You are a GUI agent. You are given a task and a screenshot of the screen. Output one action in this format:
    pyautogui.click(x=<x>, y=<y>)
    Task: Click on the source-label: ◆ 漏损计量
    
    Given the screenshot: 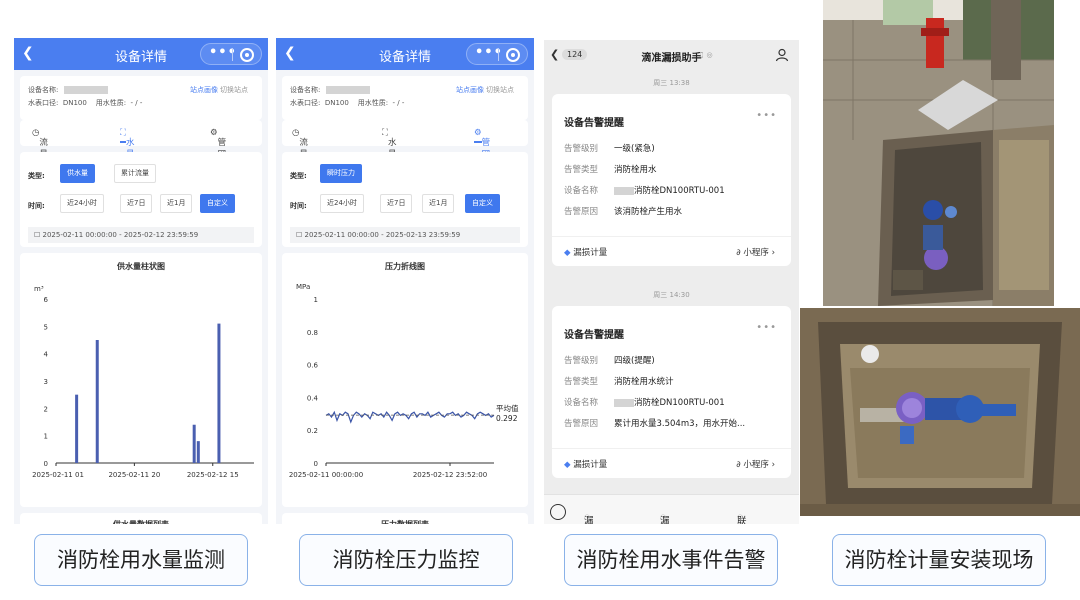 What is the action you would take?
    pyautogui.click(x=586, y=465)
    